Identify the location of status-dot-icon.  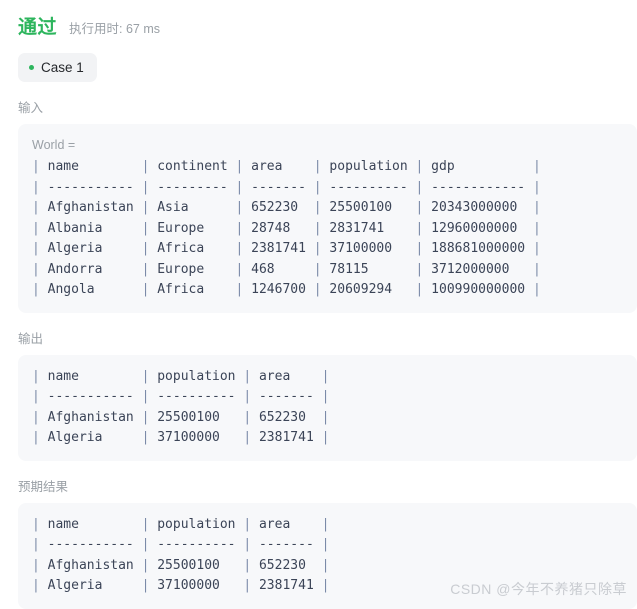
(31, 67).